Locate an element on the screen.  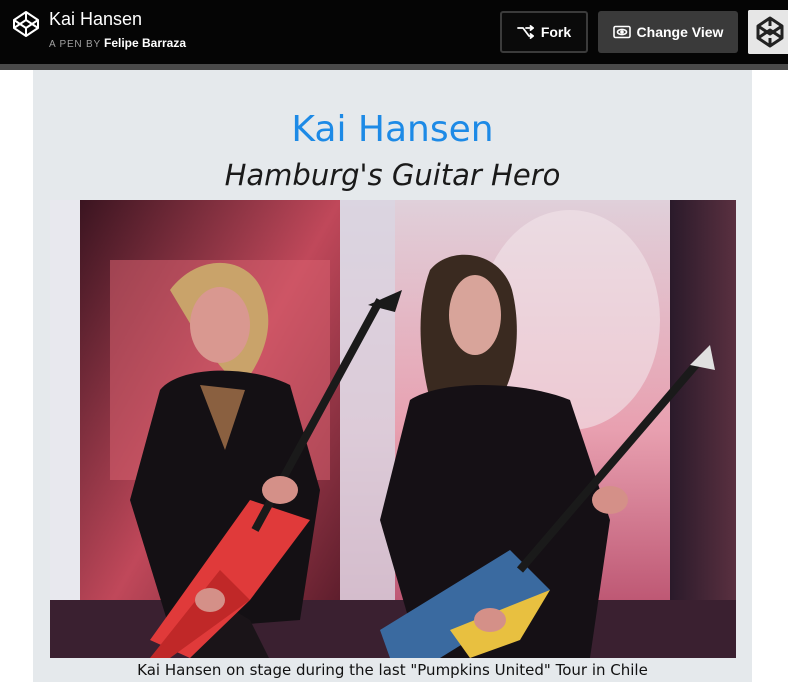
page-title: Kai Hansen is located at coordinates (392, 129).